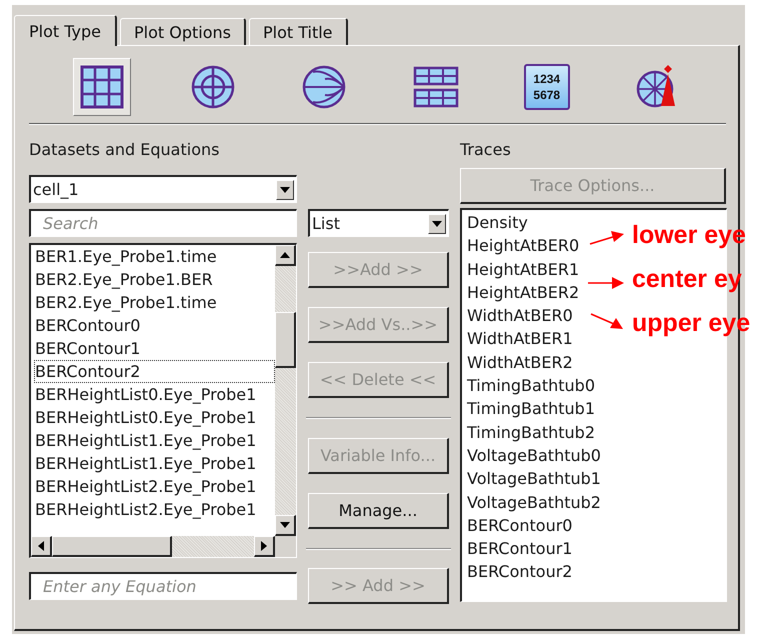 The height and width of the screenshot is (638, 759). What do you see at coordinates (519, 526) in the screenshot?
I see `trace-item: BERContour0` at bounding box center [519, 526].